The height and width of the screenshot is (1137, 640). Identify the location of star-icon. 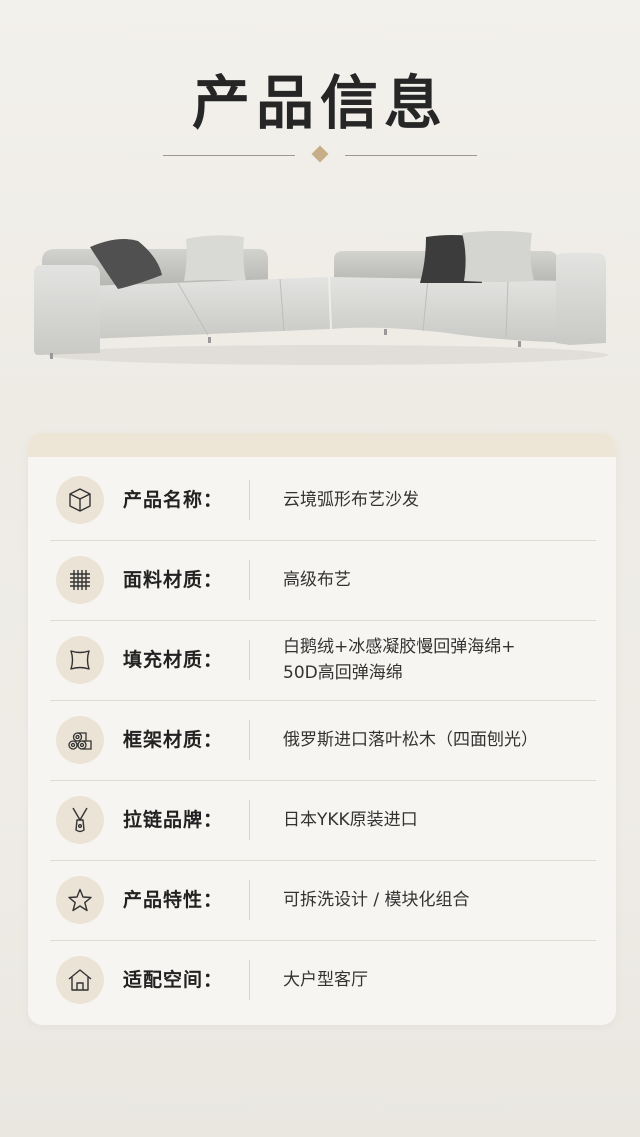
(80, 900).